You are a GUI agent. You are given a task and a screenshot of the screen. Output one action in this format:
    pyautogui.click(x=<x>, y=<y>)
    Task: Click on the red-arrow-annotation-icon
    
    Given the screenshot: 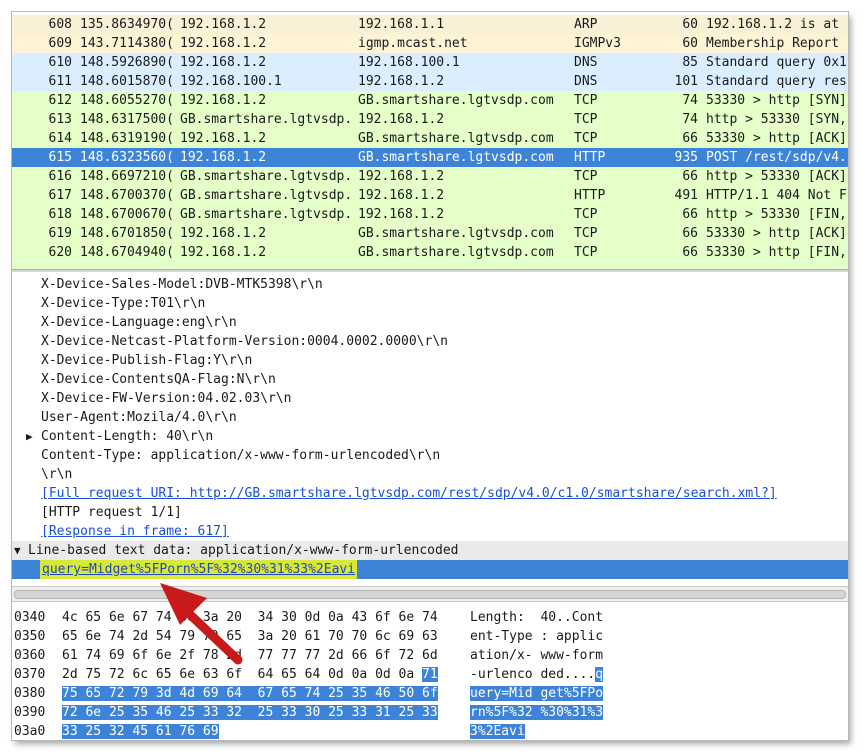 What is the action you would take?
    pyautogui.click(x=201, y=624)
    